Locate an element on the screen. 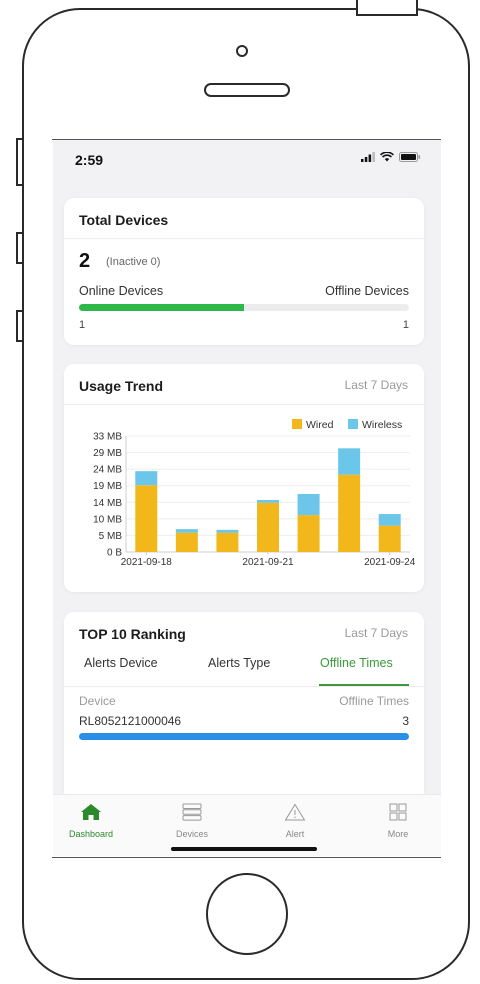 The image size is (480, 984). card-title: Total Devices is located at coordinates (124, 220).